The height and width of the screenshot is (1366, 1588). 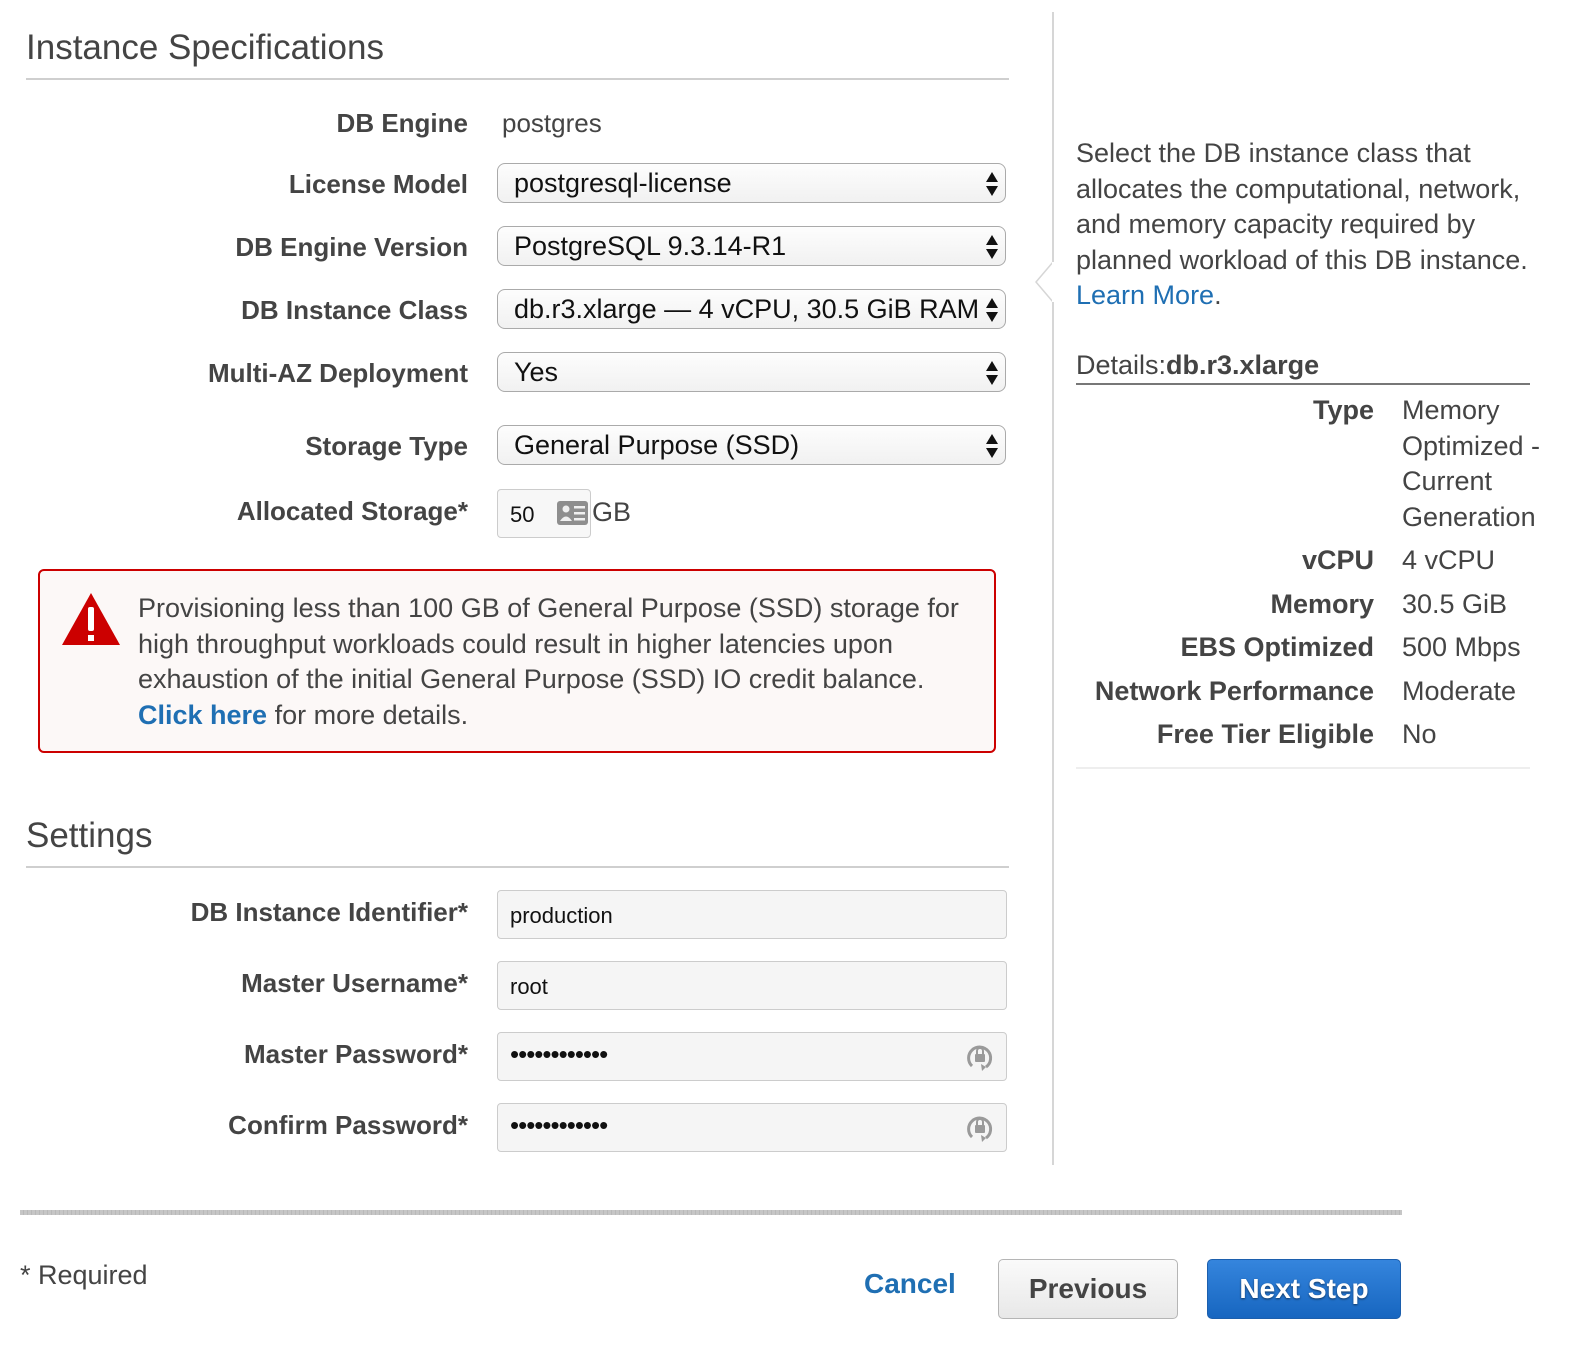 What do you see at coordinates (348, 1125) in the screenshot?
I see `confirm-password-label: Confirm Password*` at bounding box center [348, 1125].